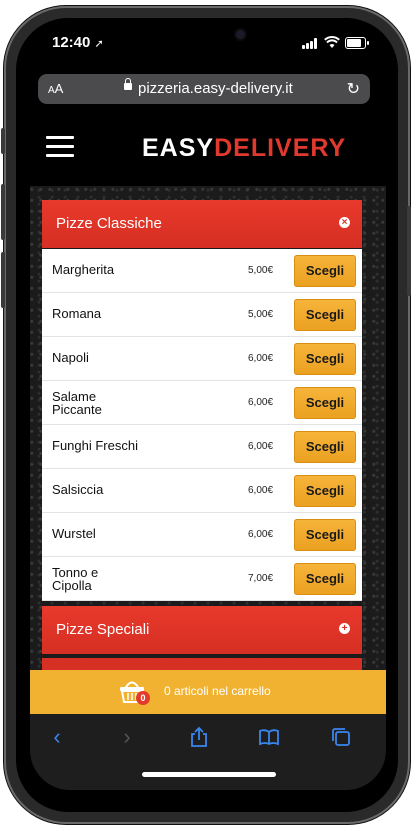  Describe the element at coordinates (202, 359) in the screenshot. I see `table-row: Napoli 6,00€ Scegli` at that location.